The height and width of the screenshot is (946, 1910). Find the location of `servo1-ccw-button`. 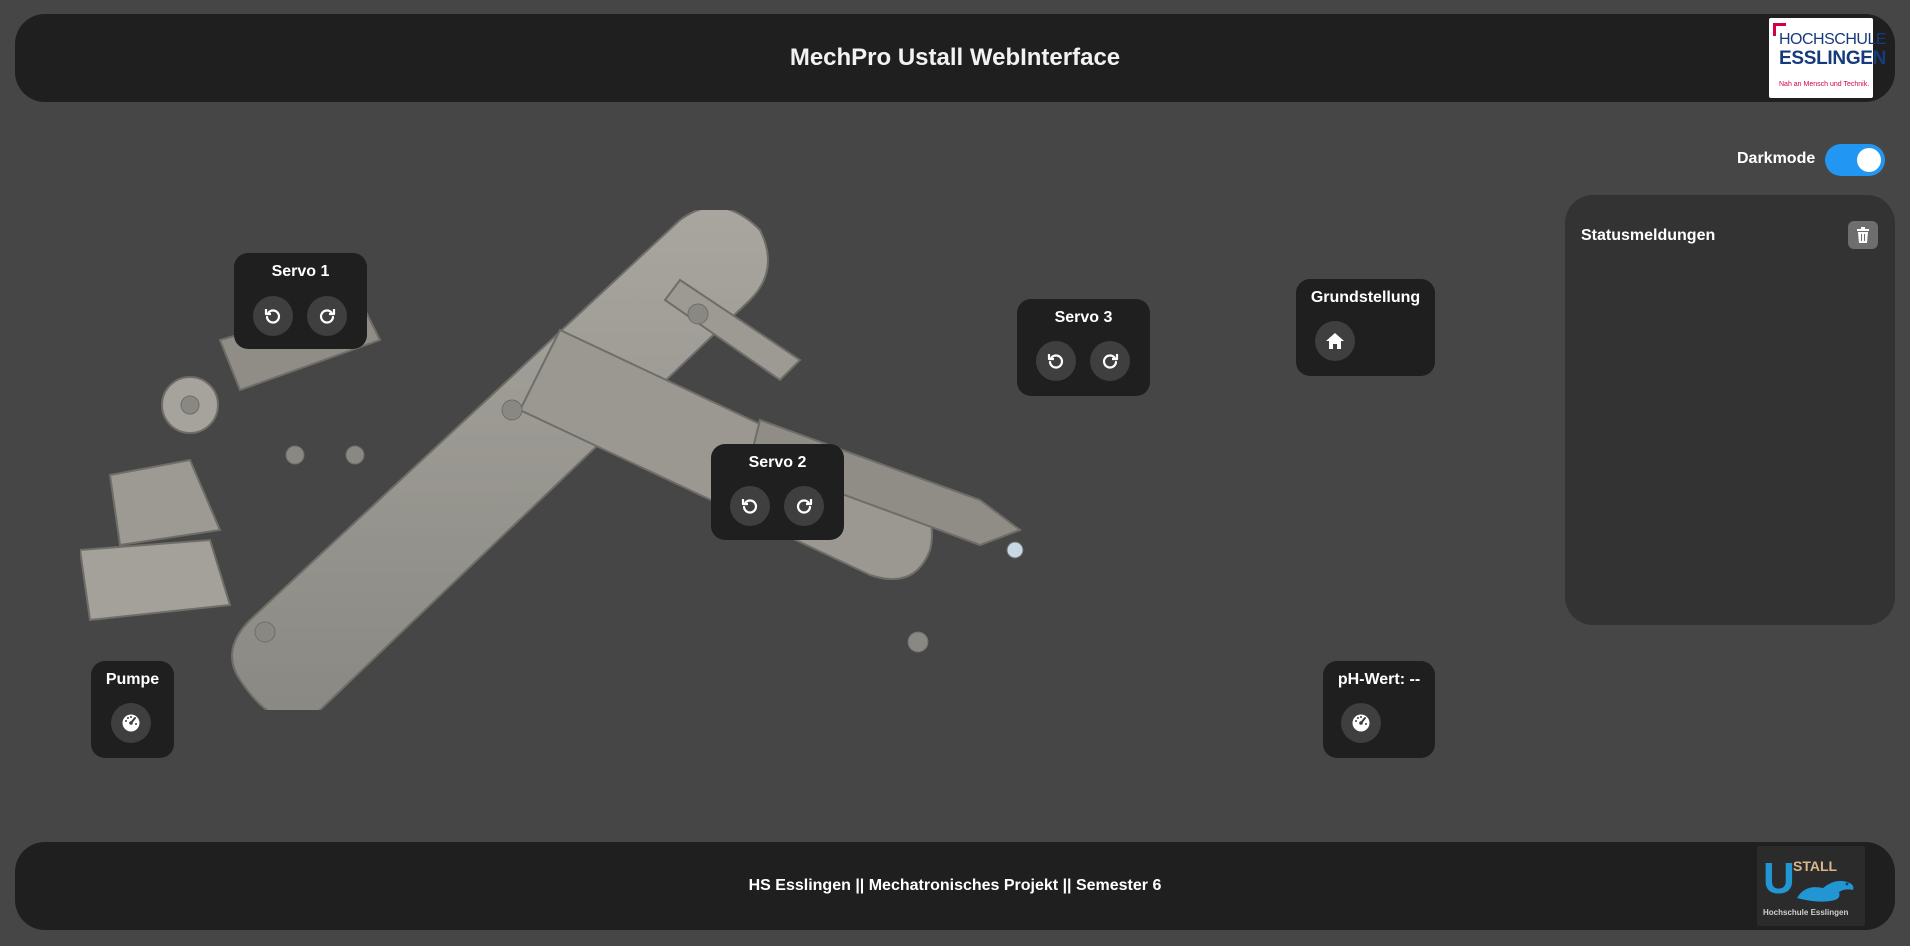

servo1-ccw-button is located at coordinates (273, 316).